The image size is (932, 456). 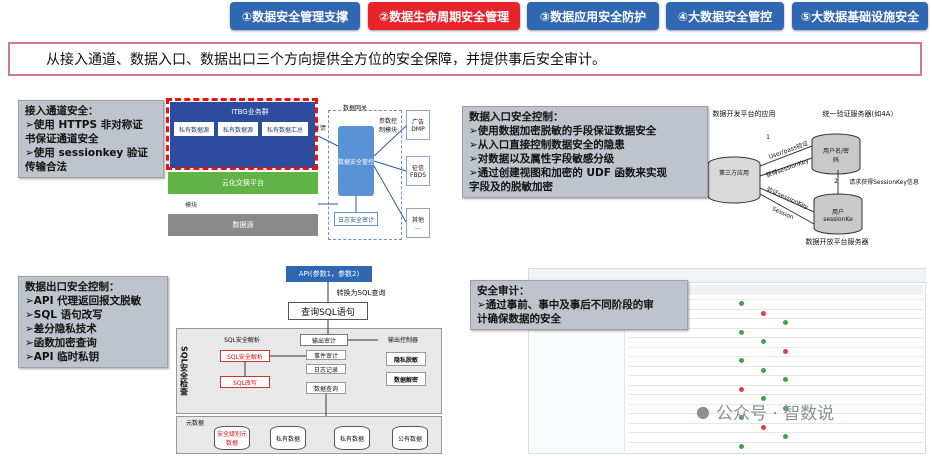 I want to click on note-line: ➢从入口直接控制数据安全的隐患, so click(x=547, y=145).